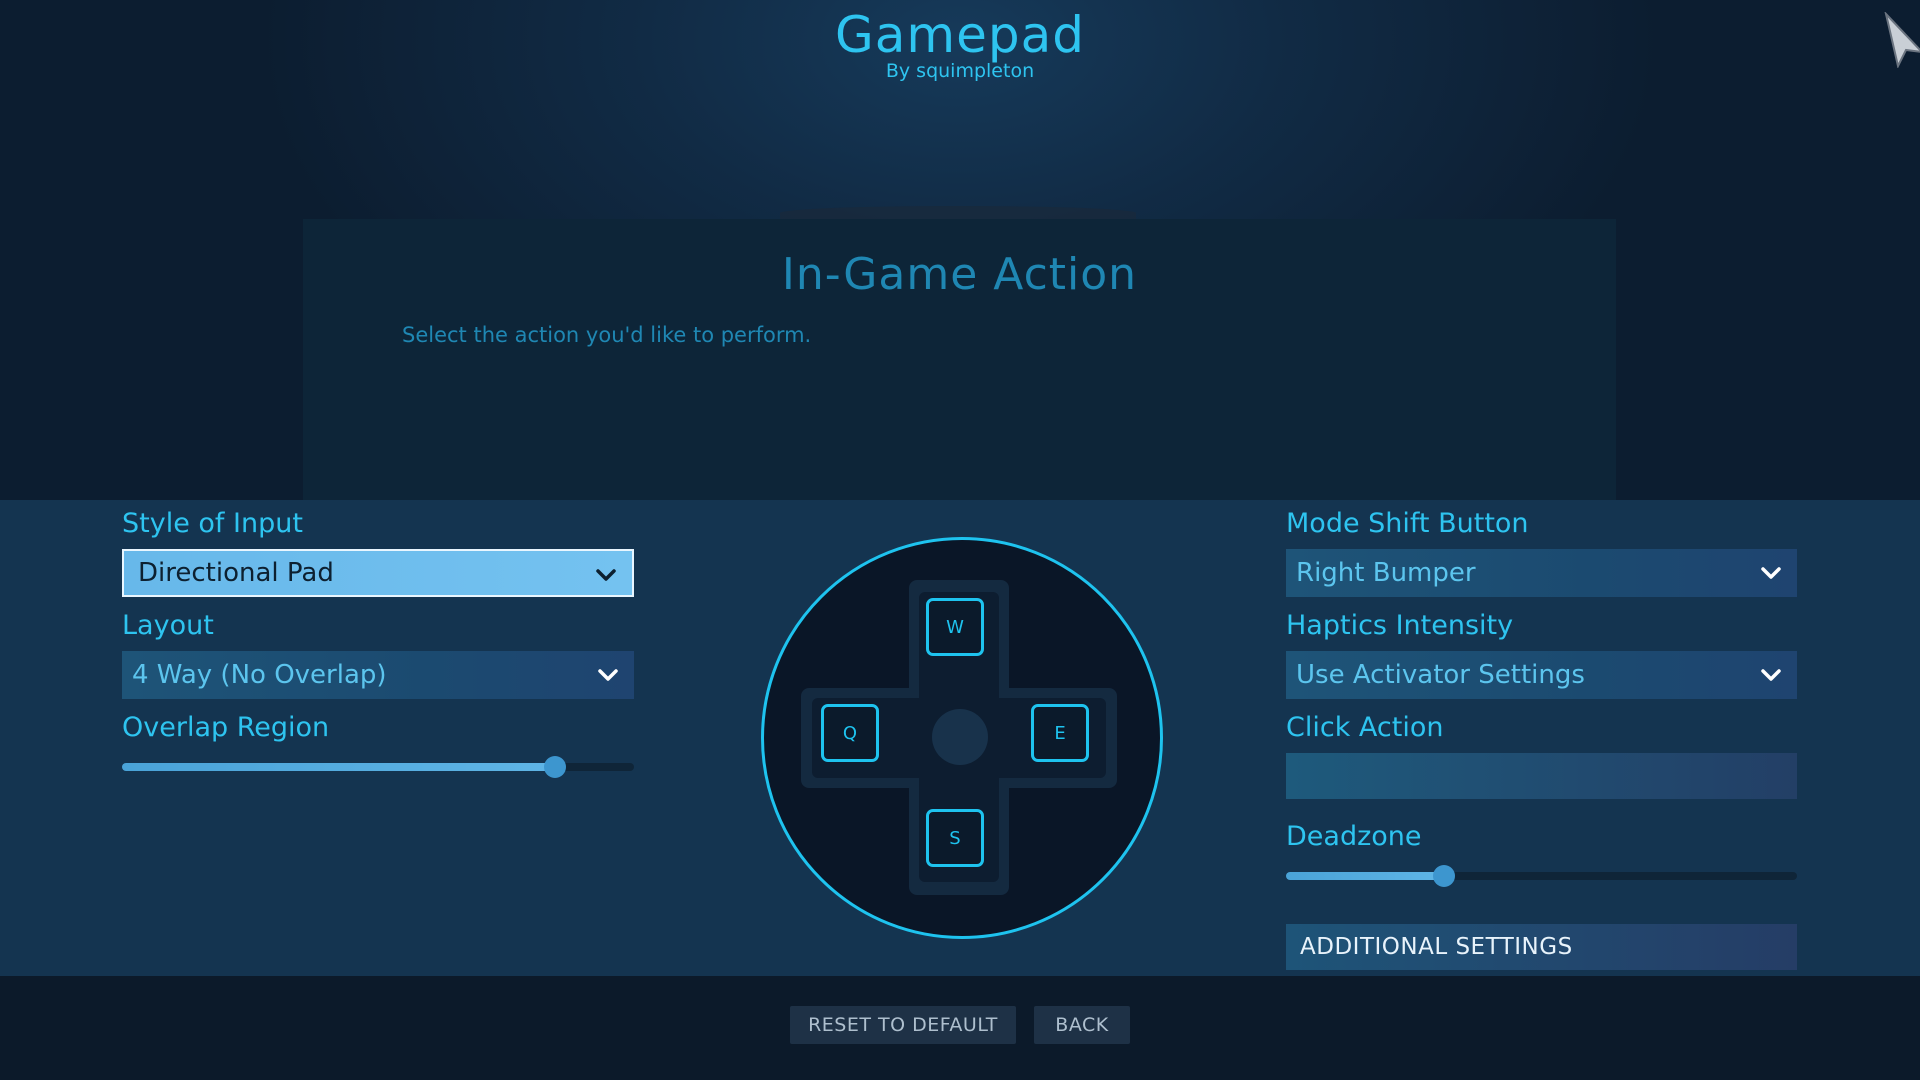 Image resolution: width=1920 pixels, height=1080 pixels. What do you see at coordinates (955, 627) in the screenshot?
I see `dpad-up-key: W` at bounding box center [955, 627].